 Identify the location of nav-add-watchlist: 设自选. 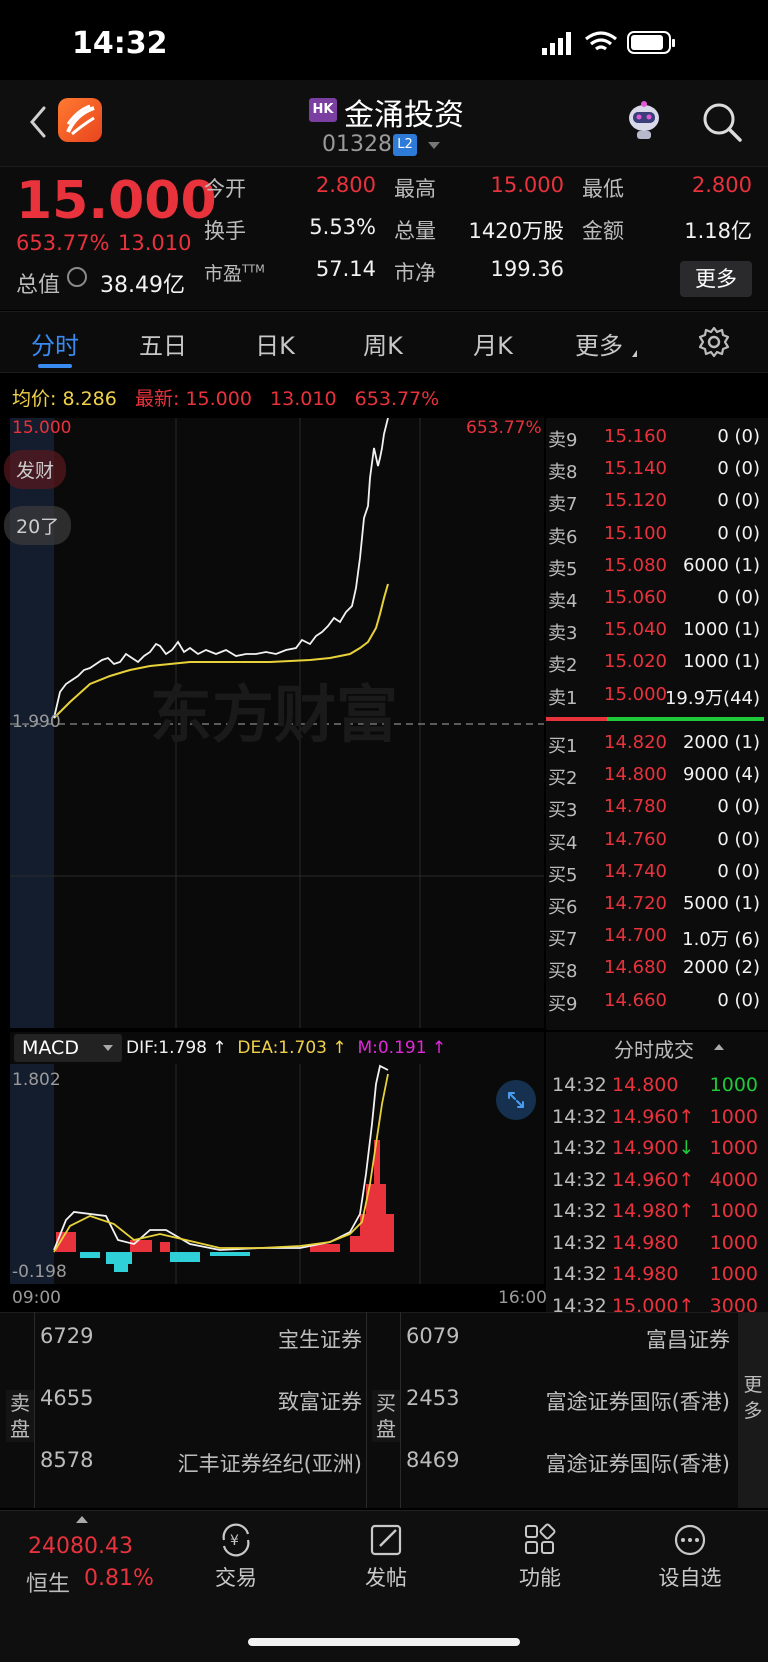
(690, 1557).